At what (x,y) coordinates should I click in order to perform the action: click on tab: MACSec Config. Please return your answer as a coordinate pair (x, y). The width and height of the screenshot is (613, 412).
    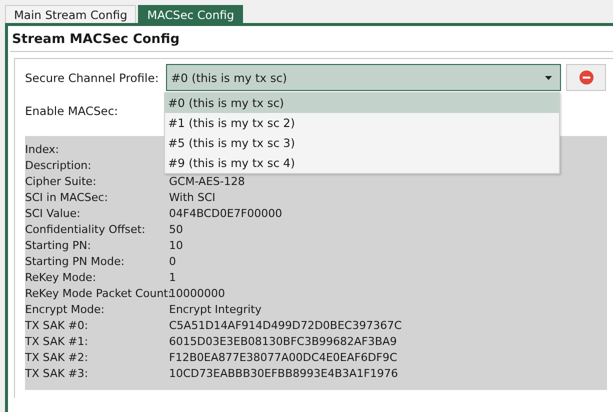
    Looking at the image, I should click on (191, 14).